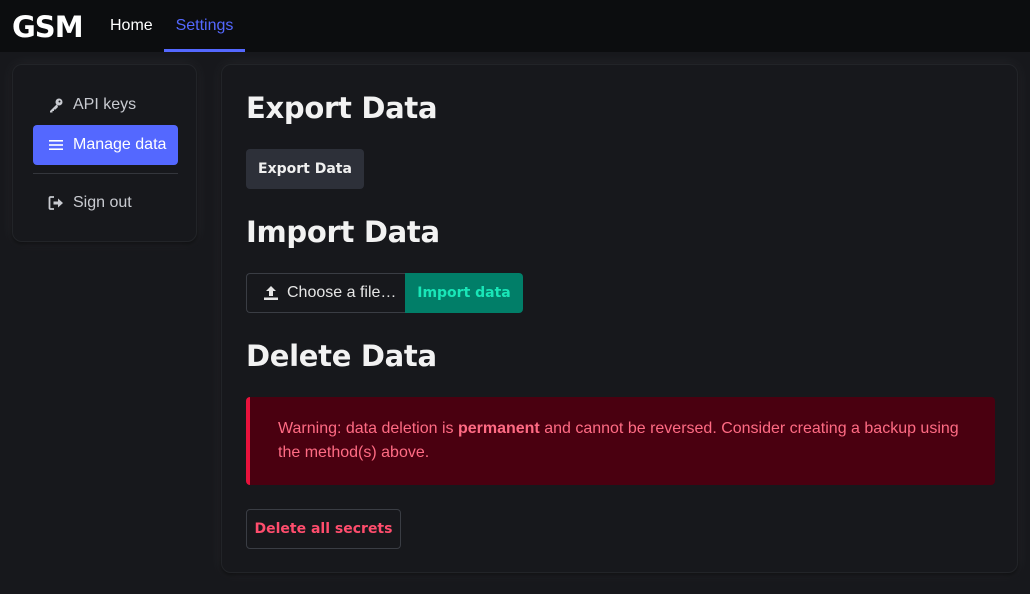 The height and width of the screenshot is (594, 1030). What do you see at coordinates (105, 173) in the screenshot?
I see `sidebar-divider` at bounding box center [105, 173].